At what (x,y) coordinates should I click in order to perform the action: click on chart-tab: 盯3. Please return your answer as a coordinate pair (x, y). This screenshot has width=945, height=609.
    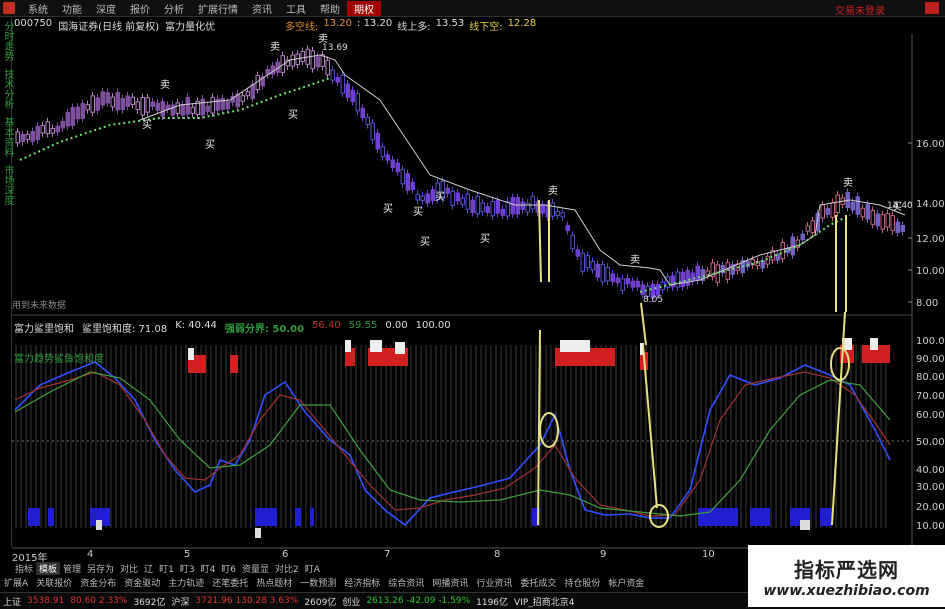
    Looking at the image, I should click on (187, 568).